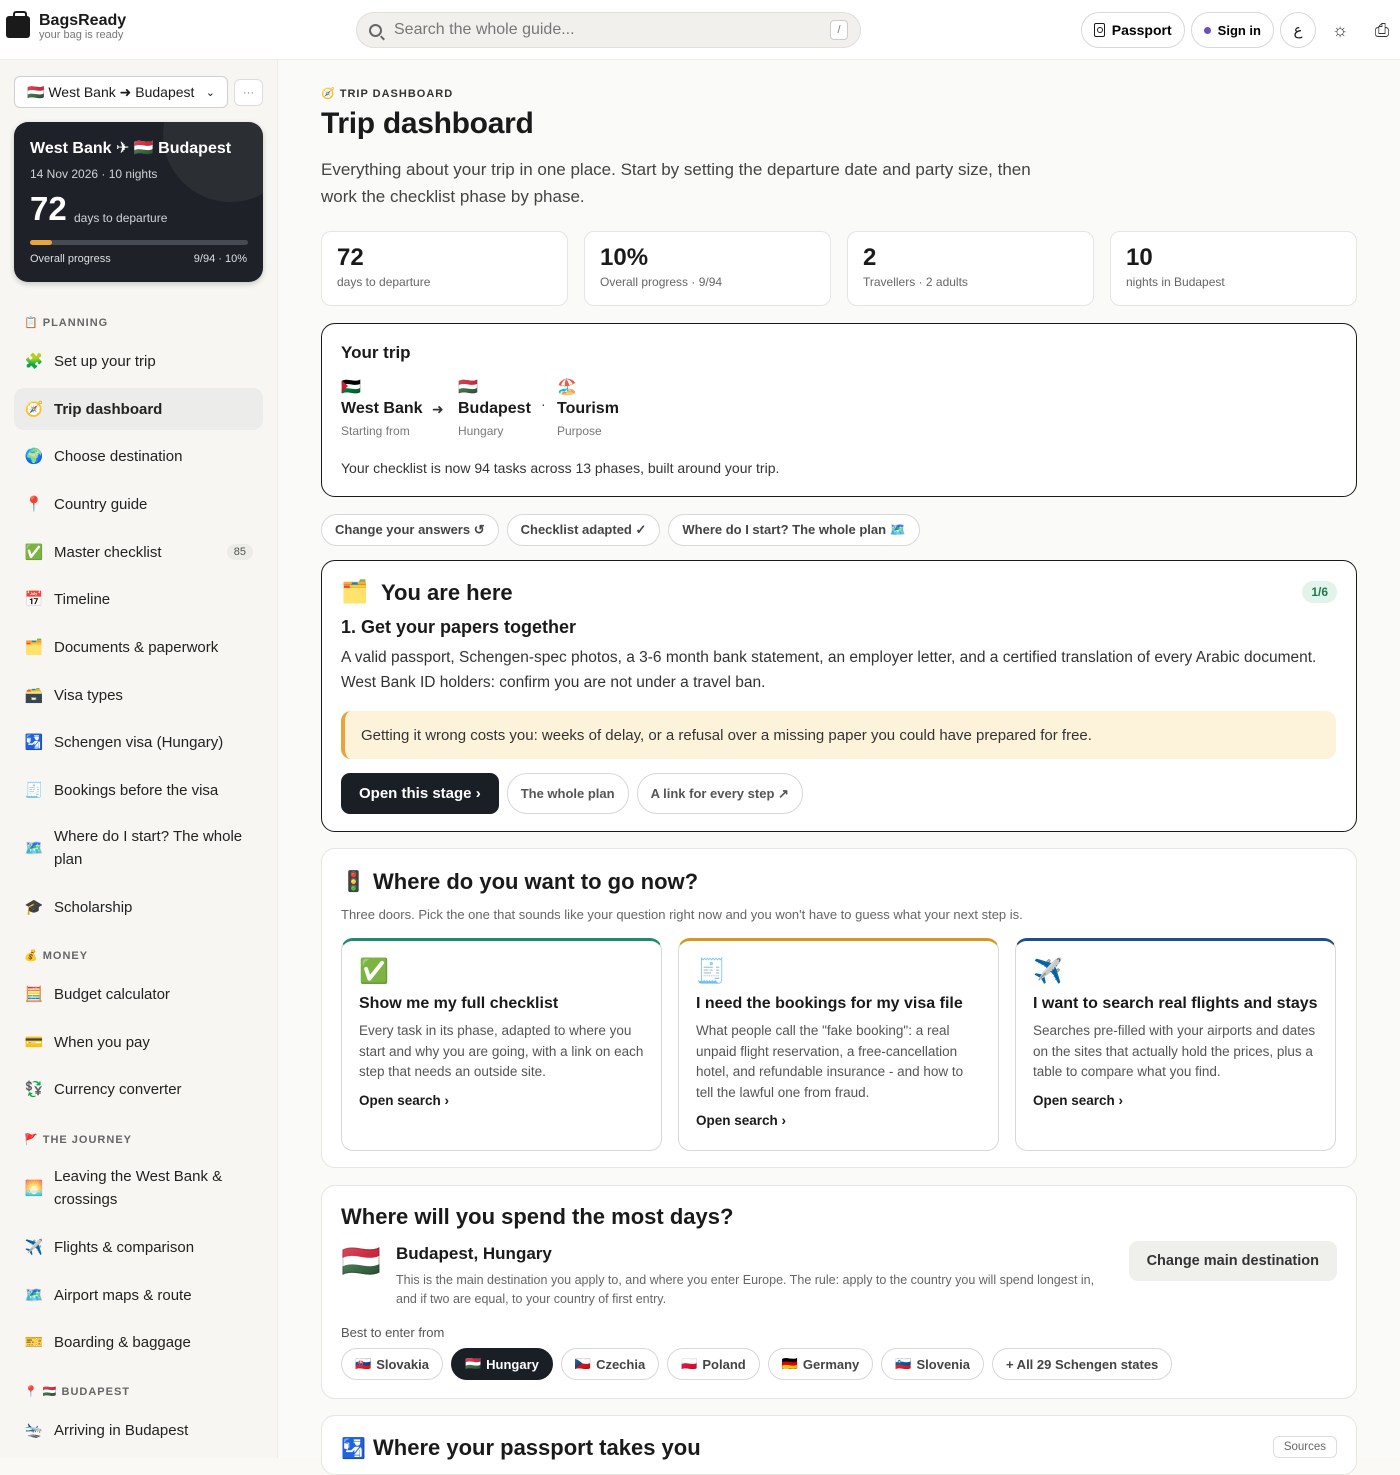 The image size is (1400, 1475). I want to click on sidebar-item-flights: ✈️ Flights & comparison, so click(138, 1247).